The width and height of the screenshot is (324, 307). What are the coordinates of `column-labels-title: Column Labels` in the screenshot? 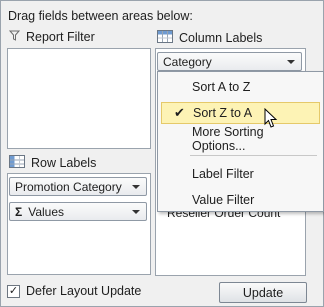 It's located at (209, 38).